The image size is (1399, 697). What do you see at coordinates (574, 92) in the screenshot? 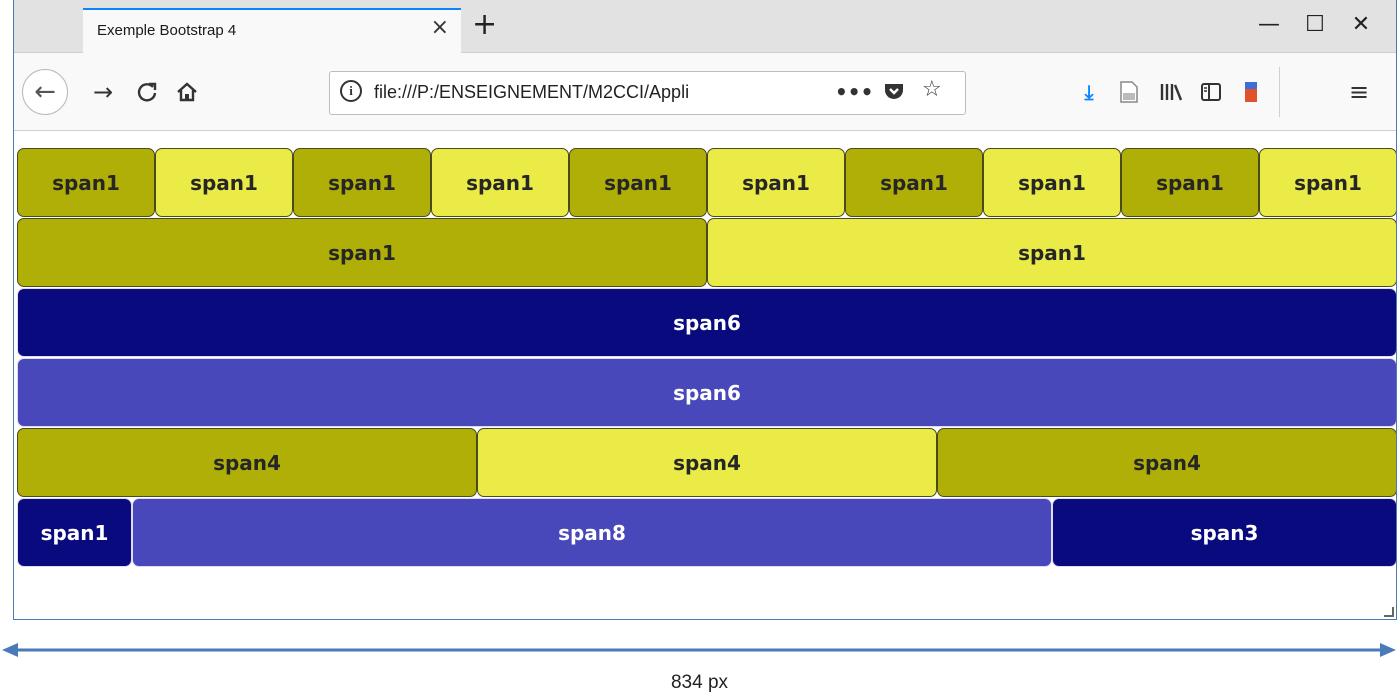
I see `url-input: file:///P:/ENSEIGNEMENT/M2CCI/Appli` at bounding box center [574, 92].